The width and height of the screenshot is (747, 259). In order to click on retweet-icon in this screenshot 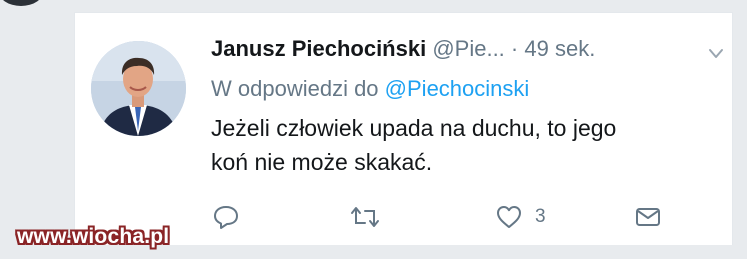, I will do `click(365, 217)`.